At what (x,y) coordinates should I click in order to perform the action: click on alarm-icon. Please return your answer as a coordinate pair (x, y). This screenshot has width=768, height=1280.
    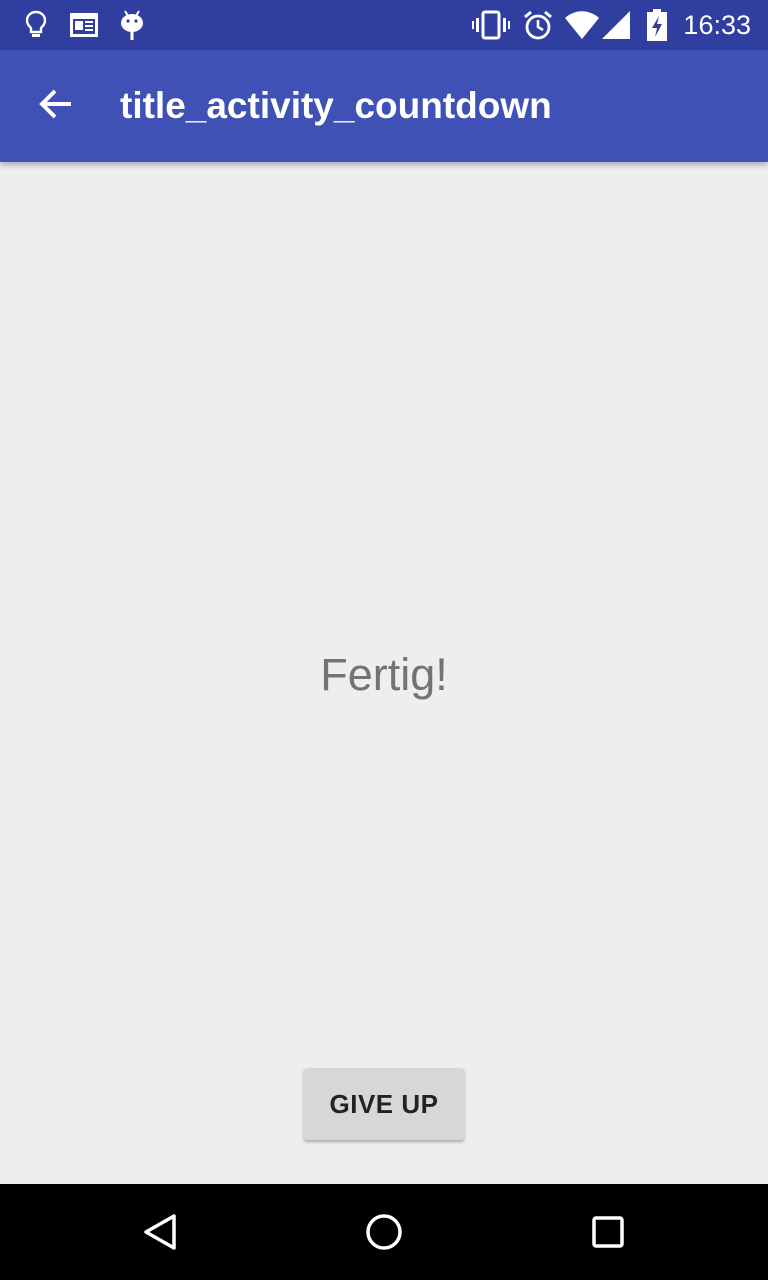
    Looking at the image, I should click on (538, 27).